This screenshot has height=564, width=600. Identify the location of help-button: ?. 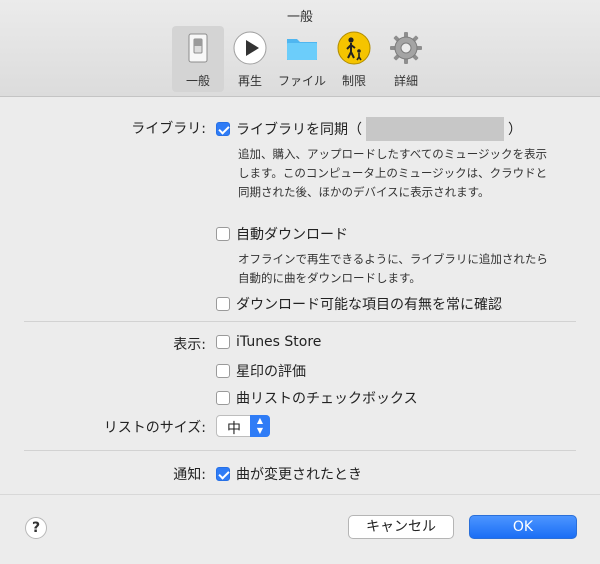
(36, 528).